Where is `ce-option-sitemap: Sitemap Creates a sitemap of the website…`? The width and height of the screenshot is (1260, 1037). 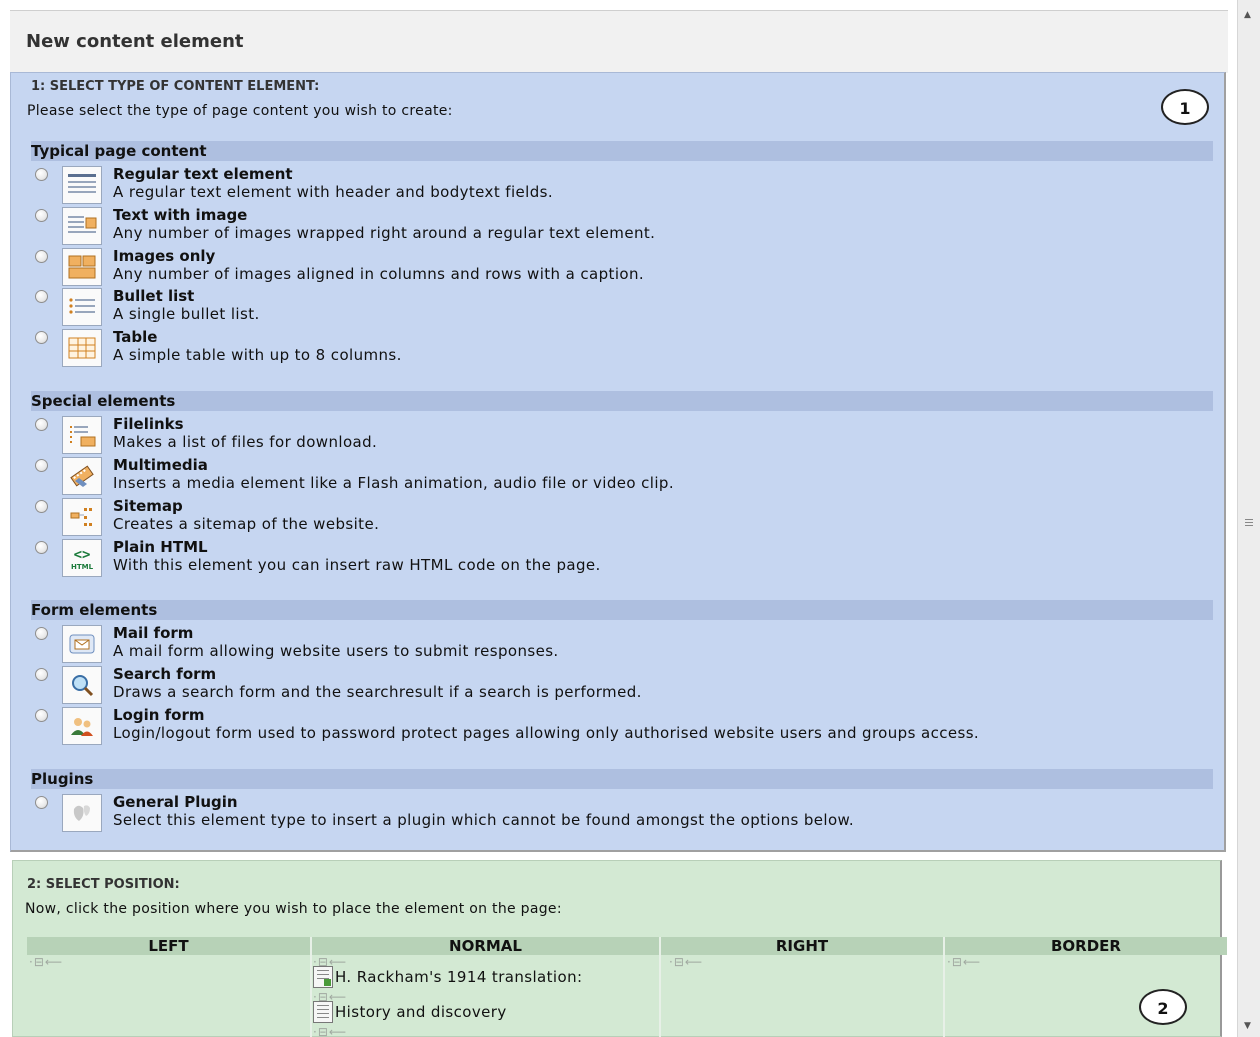 ce-option-sitemap: Sitemap Creates a sitemap of the website… is located at coordinates (626, 517).